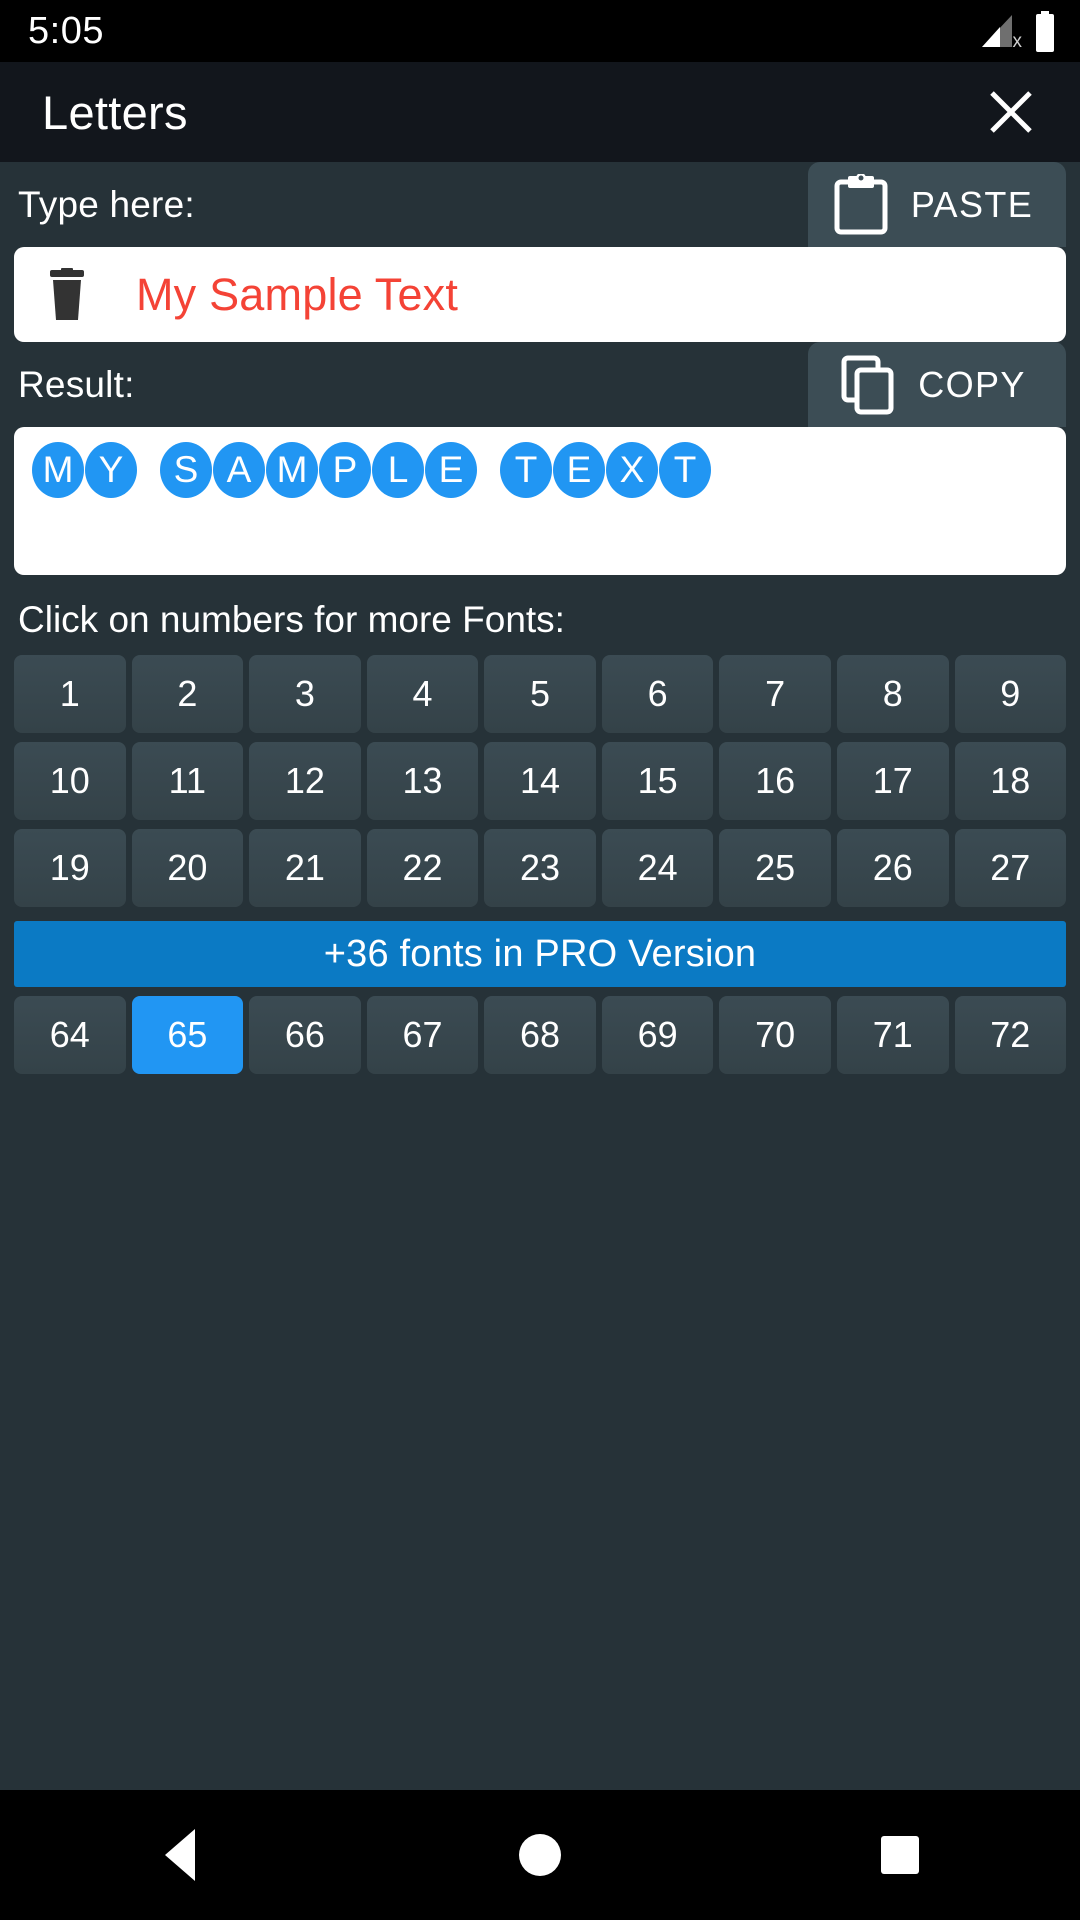  What do you see at coordinates (66, 30) in the screenshot?
I see `status-time: 5:05` at bounding box center [66, 30].